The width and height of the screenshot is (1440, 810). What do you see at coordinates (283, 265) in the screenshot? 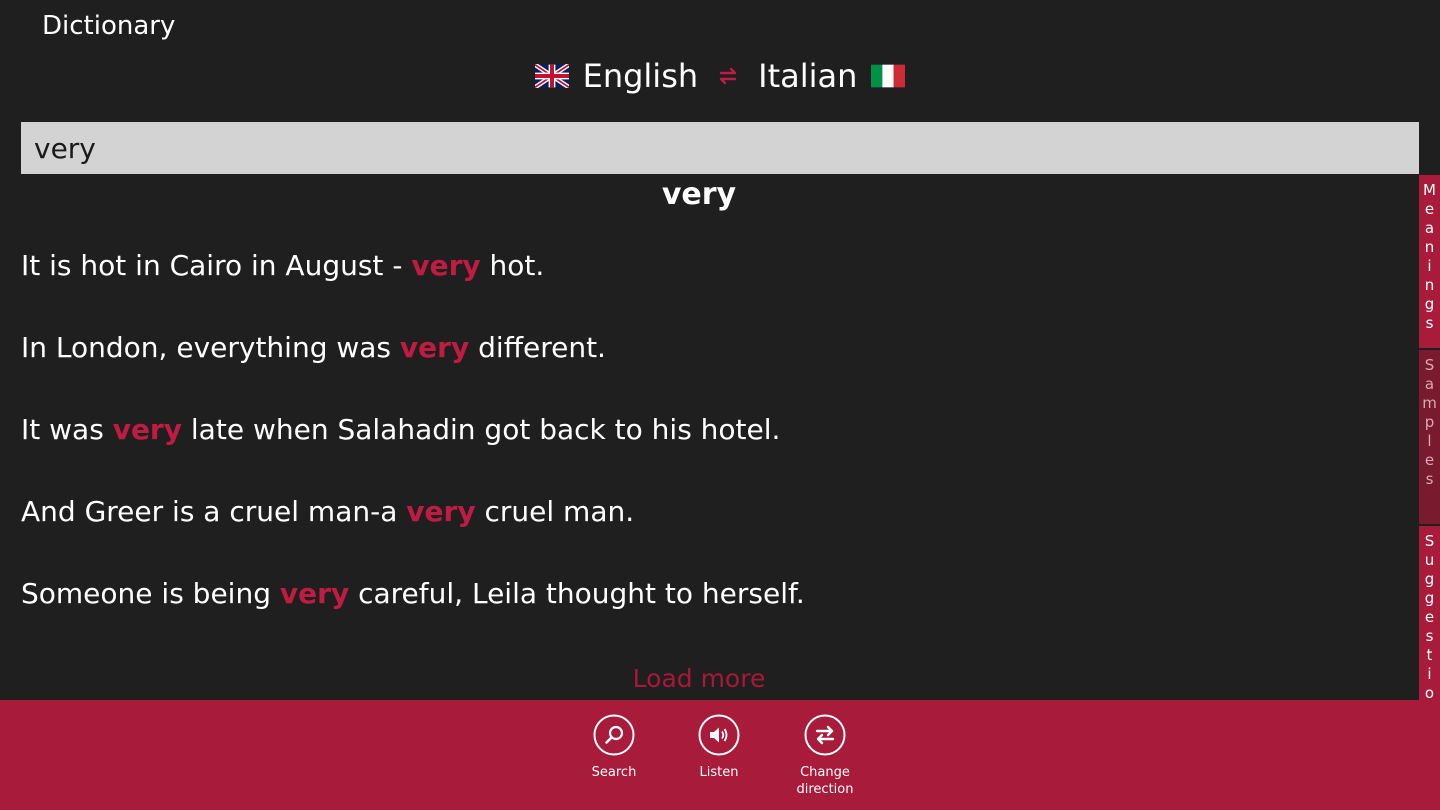
I see `sample-sentence: It is hot in Cairo in August - very hot.` at bounding box center [283, 265].